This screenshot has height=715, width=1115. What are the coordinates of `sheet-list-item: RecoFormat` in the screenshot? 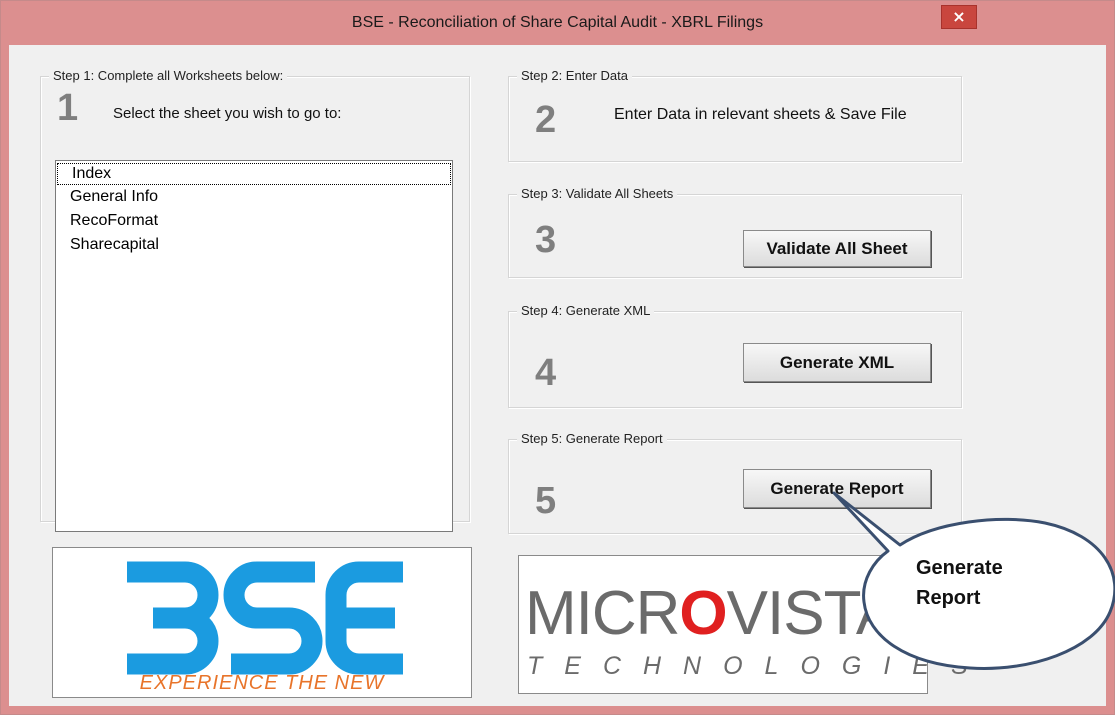 It's located at (254, 221).